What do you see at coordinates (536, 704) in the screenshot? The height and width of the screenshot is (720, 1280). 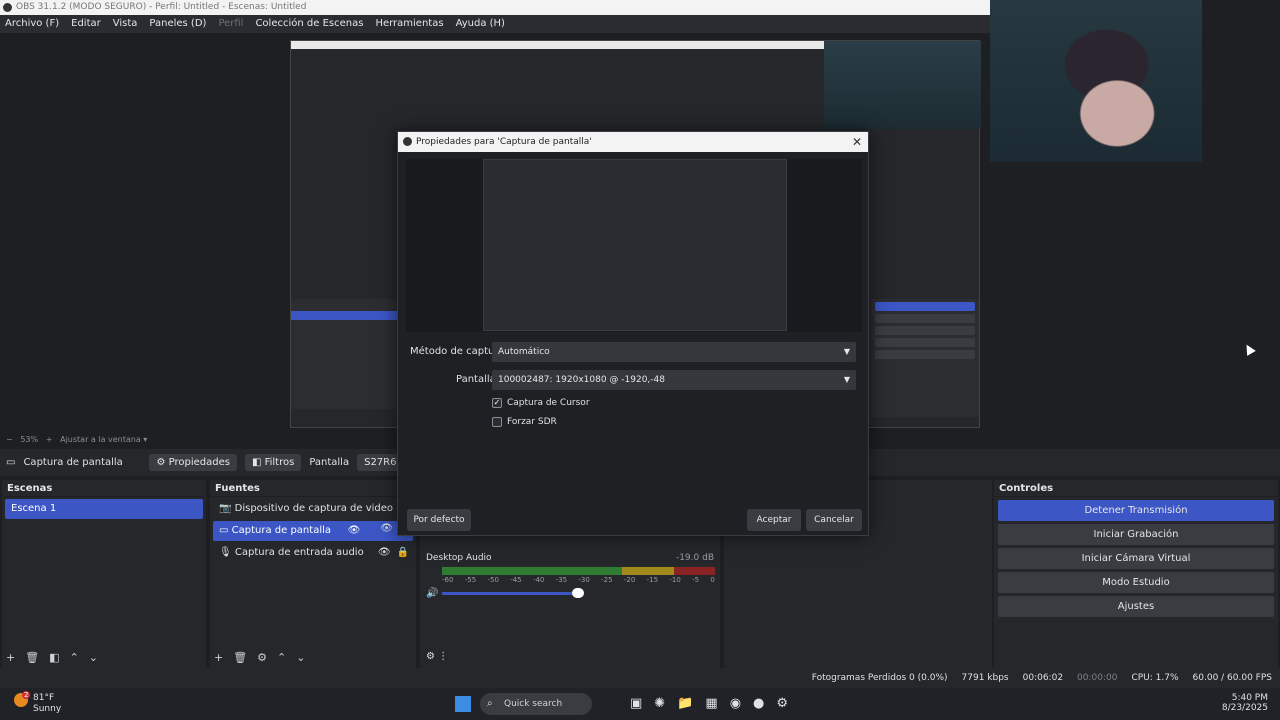 I see `taskbar-search: Quick search` at bounding box center [536, 704].